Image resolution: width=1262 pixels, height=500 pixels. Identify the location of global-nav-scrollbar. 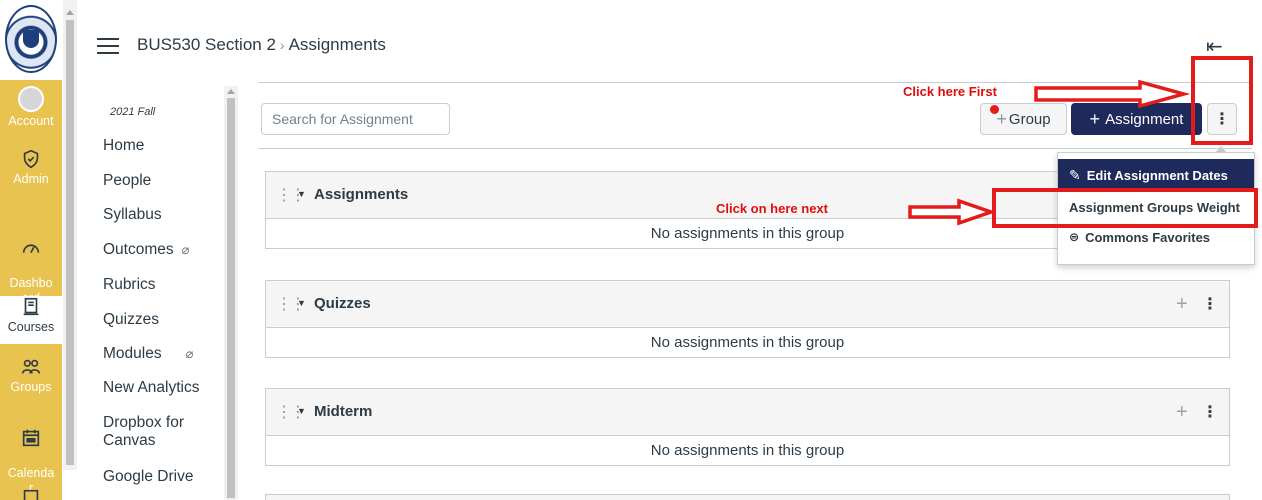
(70, 235).